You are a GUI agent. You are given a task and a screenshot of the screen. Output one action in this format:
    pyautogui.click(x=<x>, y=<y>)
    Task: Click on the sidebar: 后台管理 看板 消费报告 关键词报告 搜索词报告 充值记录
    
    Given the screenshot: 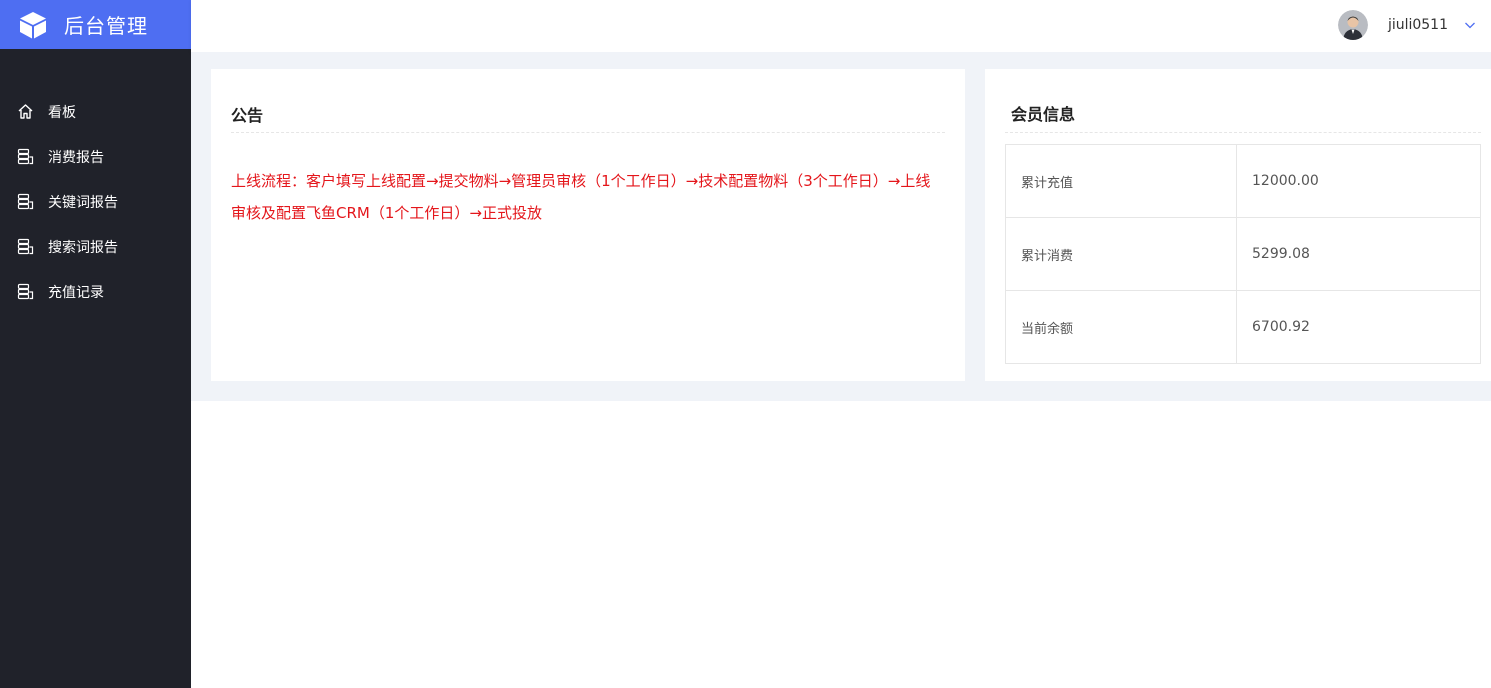 What is the action you would take?
    pyautogui.click(x=95, y=344)
    